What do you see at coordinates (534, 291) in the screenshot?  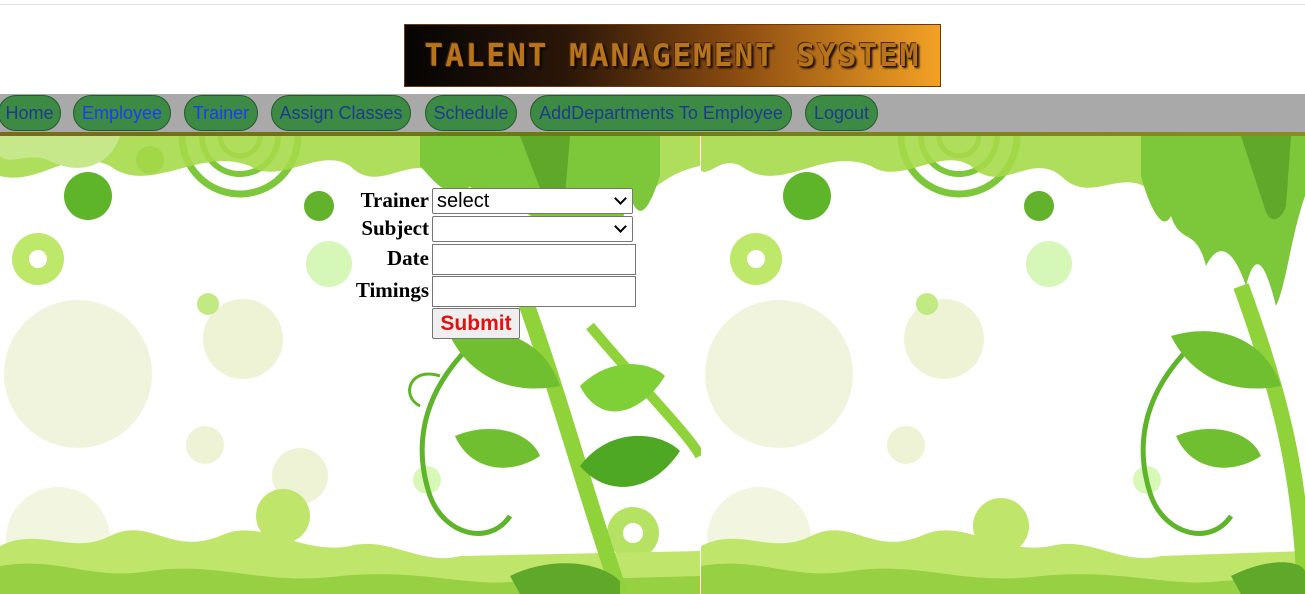 I see `timings-input` at bounding box center [534, 291].